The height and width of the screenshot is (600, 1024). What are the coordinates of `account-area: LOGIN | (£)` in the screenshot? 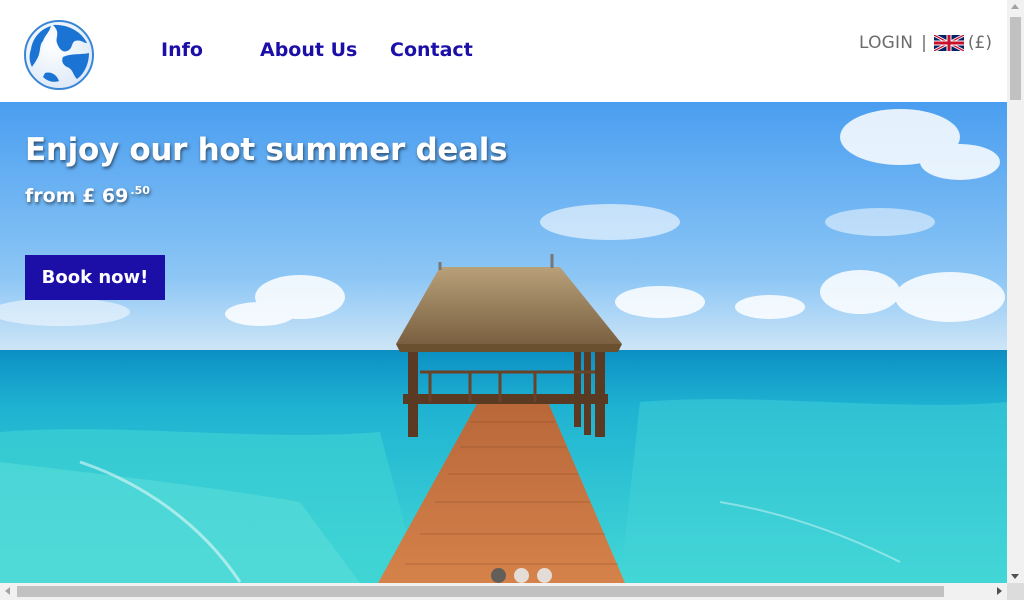 It's located at (925, 43).